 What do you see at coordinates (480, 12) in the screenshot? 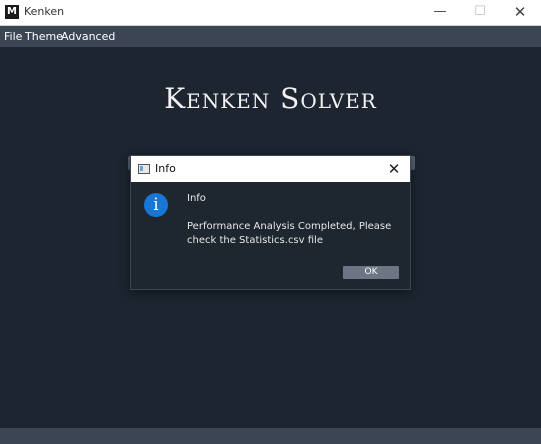
I see `maximize-button: ☐` at bounding box center [480, 12].